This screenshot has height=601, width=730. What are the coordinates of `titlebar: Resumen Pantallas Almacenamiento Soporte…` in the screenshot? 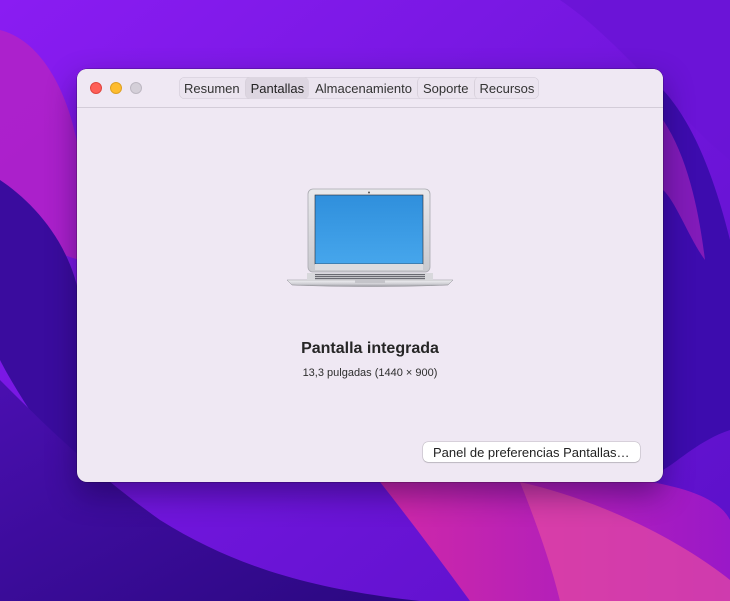 It's located at (370, 88).